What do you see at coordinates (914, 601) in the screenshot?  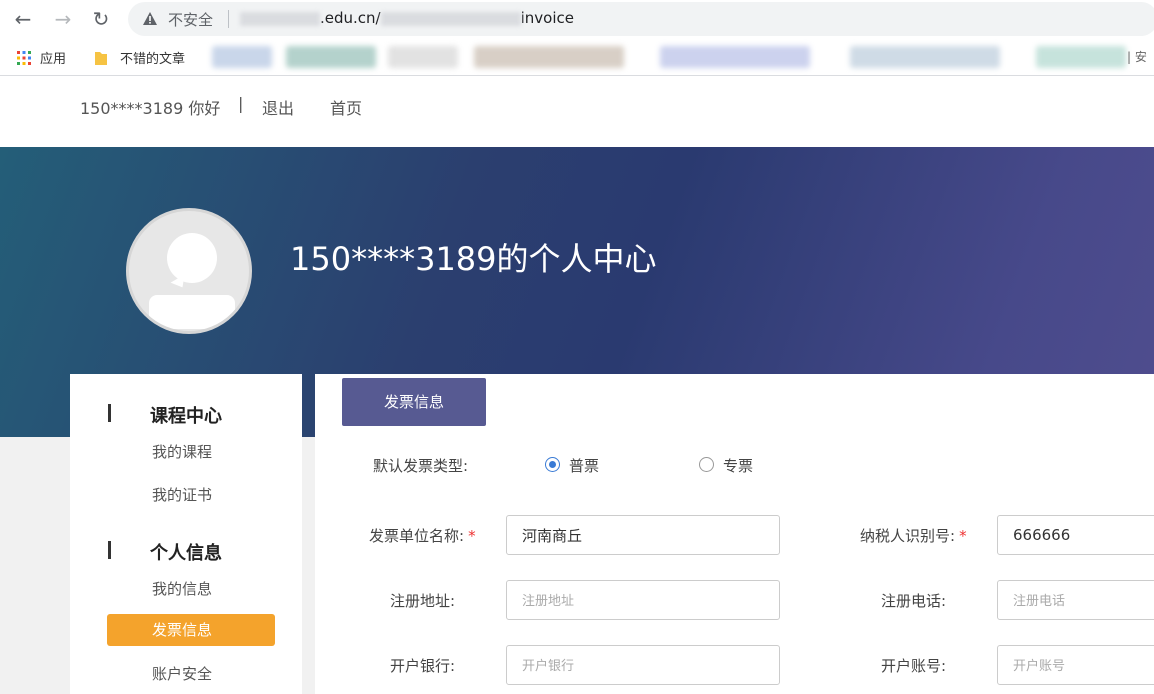 I see `reg-phone-label: 注册电话:` at bounding box center [914, 601].